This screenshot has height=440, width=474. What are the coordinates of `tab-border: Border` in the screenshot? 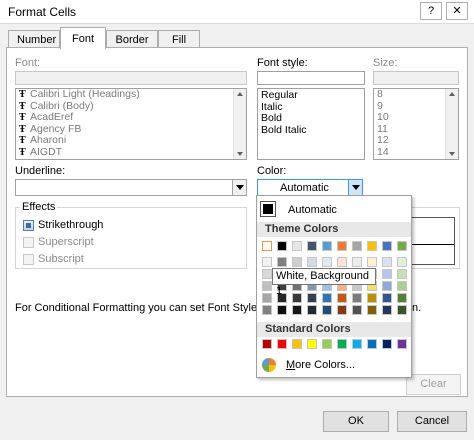 It's located at (132, 39).